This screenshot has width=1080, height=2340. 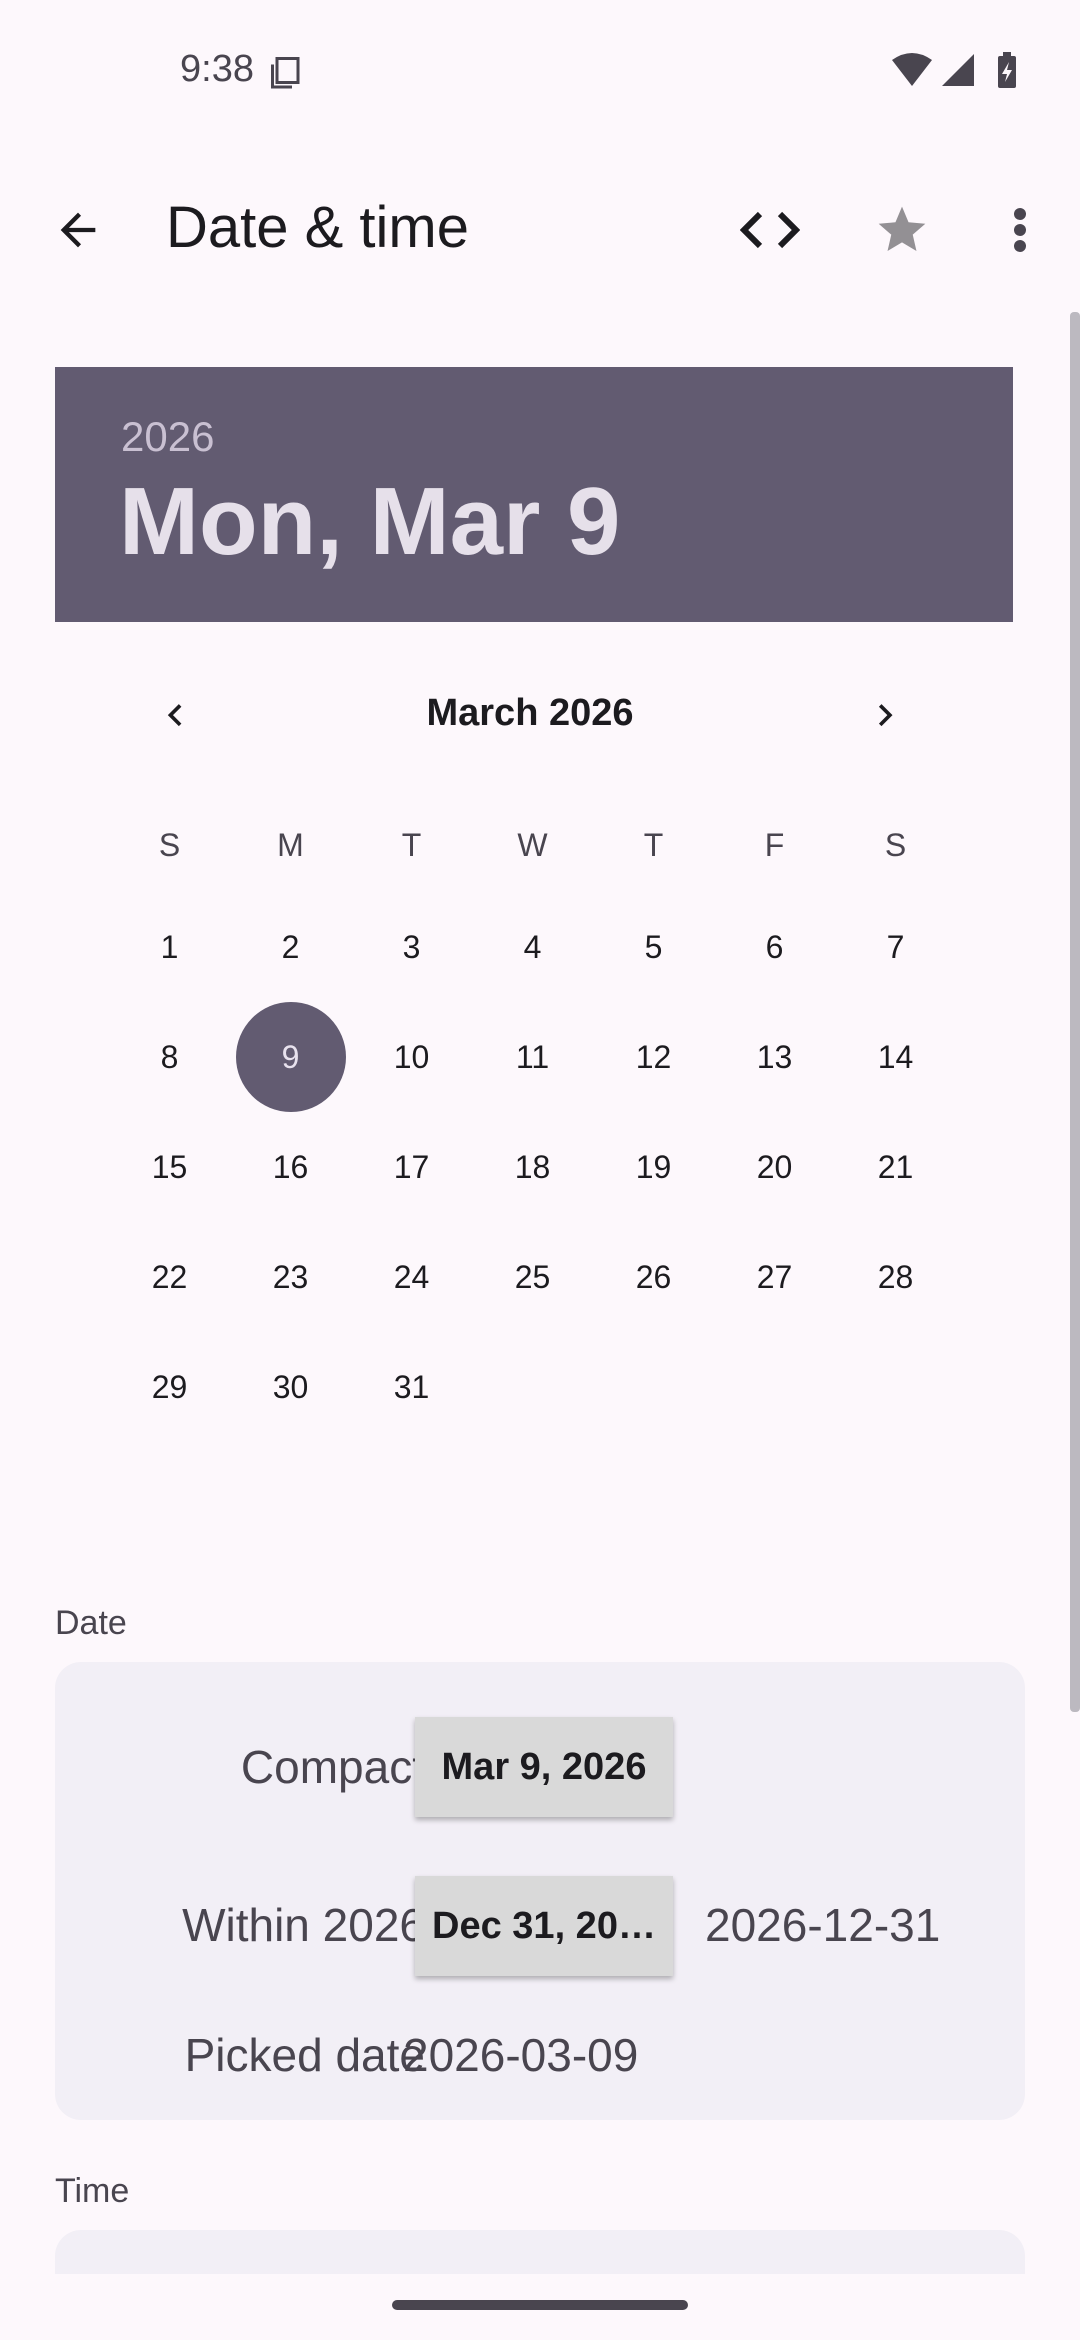 I want to click on calendar-day-label: 7, so click(x=895, y=946).